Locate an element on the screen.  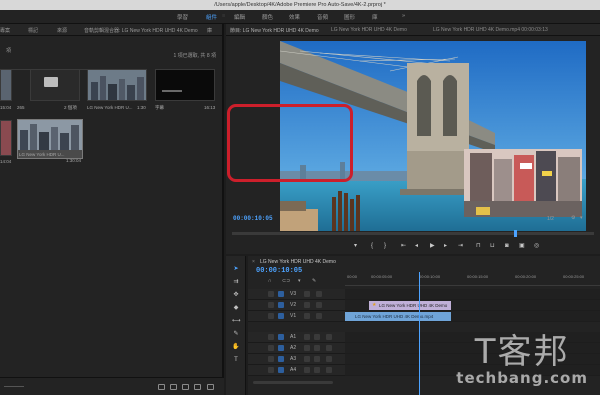
snap-icon: ∩ is located at coordinates (270, 281).